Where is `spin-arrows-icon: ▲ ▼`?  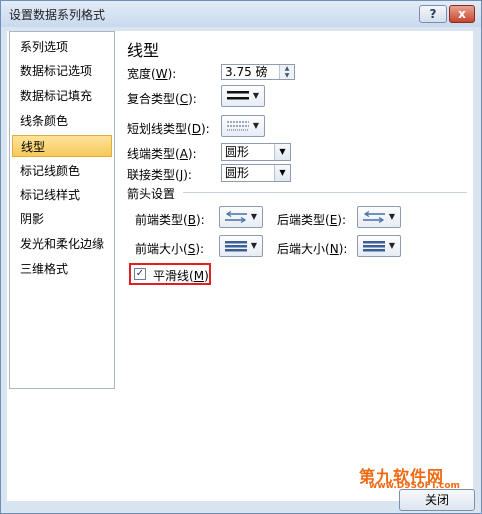 spin-arrows-icon: ▲ ▼ is located at coordinates (286, 72).